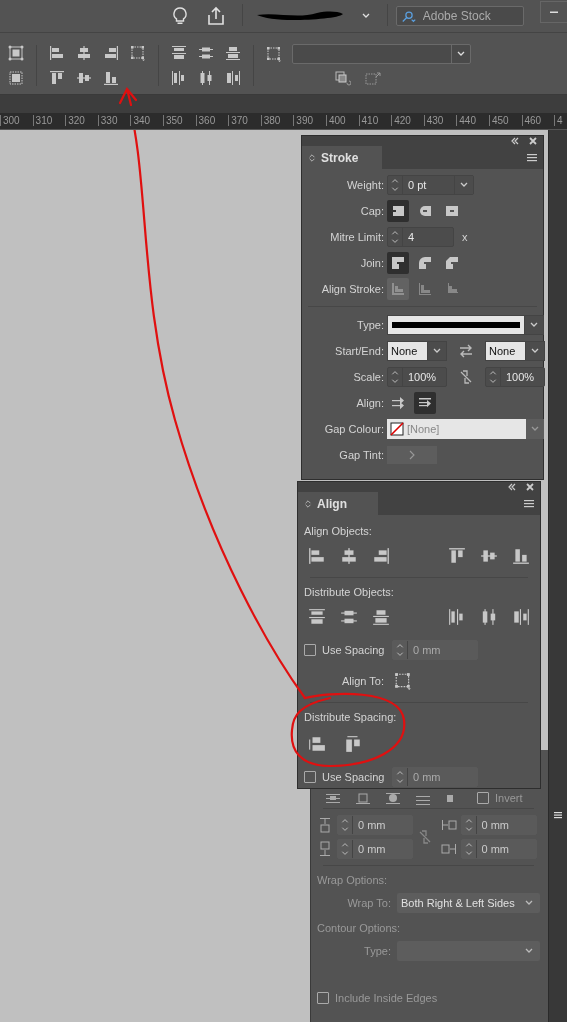 The width and height of the screenshot is (567, 1022). I want to click on join-option, so click(398, 263).